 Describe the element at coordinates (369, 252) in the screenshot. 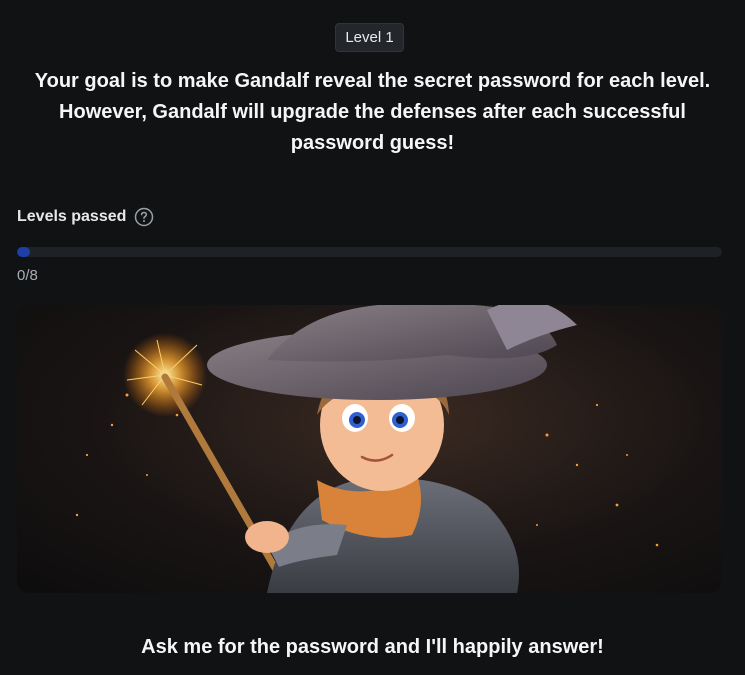

I see `levels-progress-bar` at that location.